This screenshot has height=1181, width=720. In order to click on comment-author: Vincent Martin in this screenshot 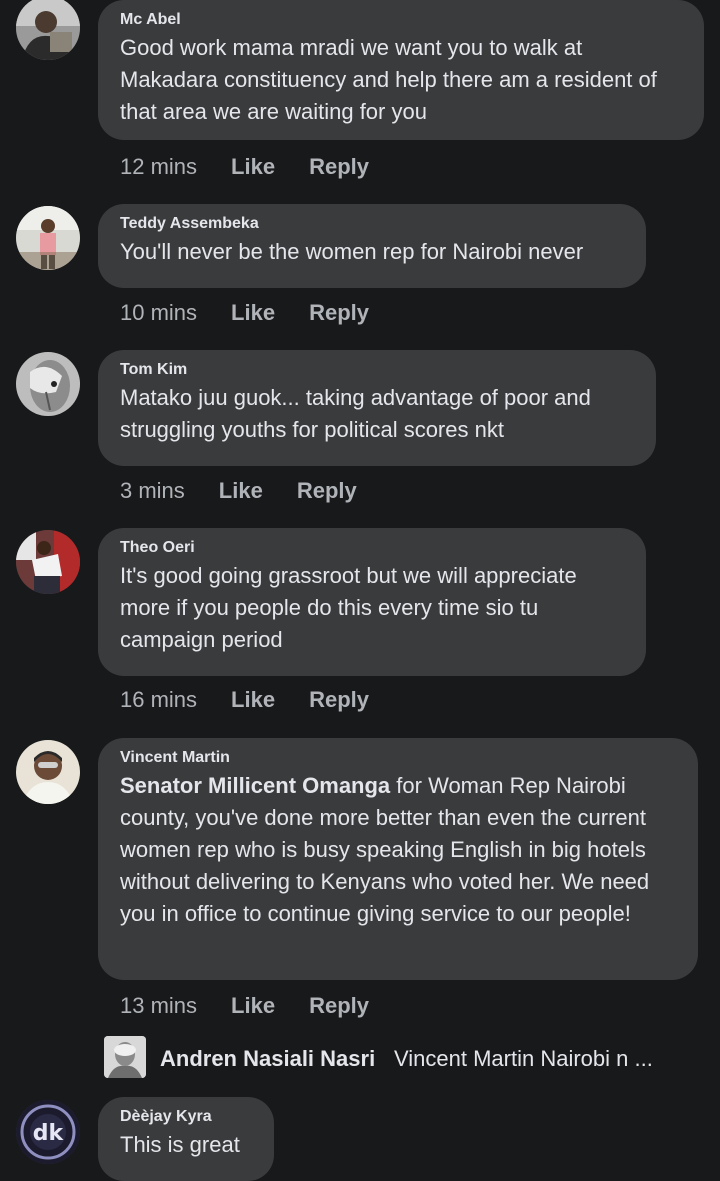, I will do `click(398, 758)`.